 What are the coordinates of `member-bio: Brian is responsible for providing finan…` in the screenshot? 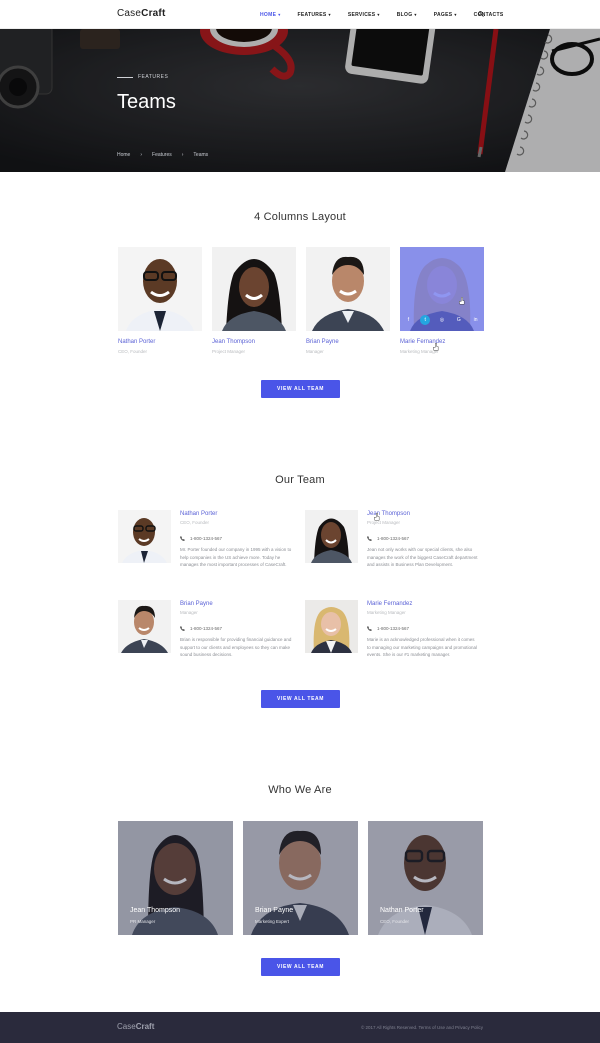 It's located at (236, 647).